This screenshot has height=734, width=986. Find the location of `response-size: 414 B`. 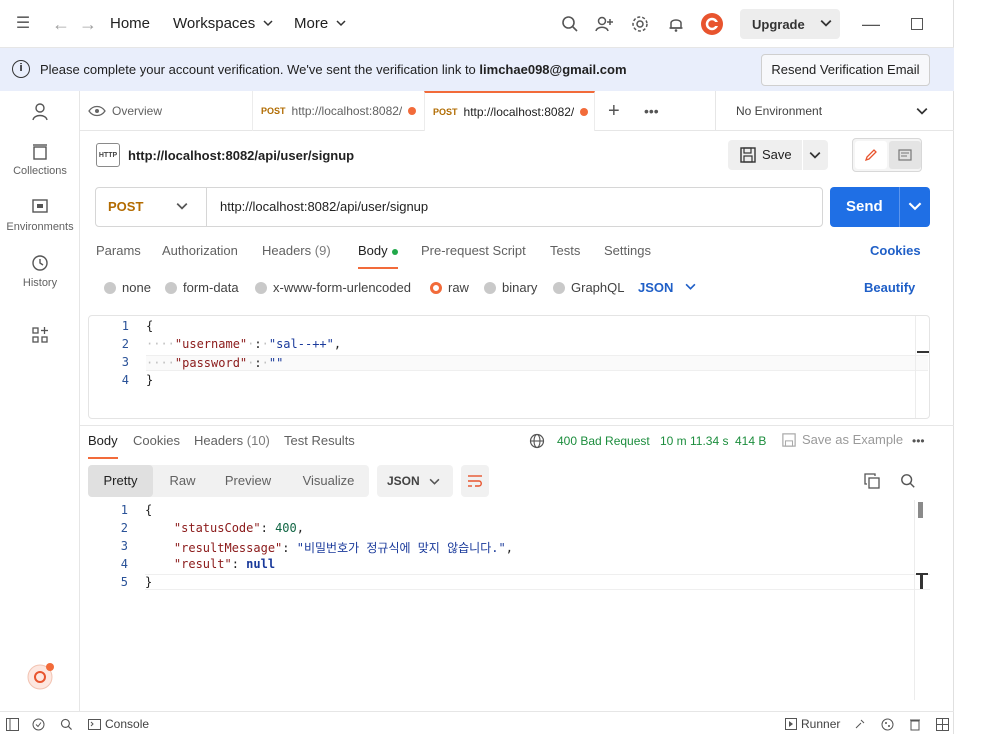

response-size: 414 B is located at coordinates (750, 441).